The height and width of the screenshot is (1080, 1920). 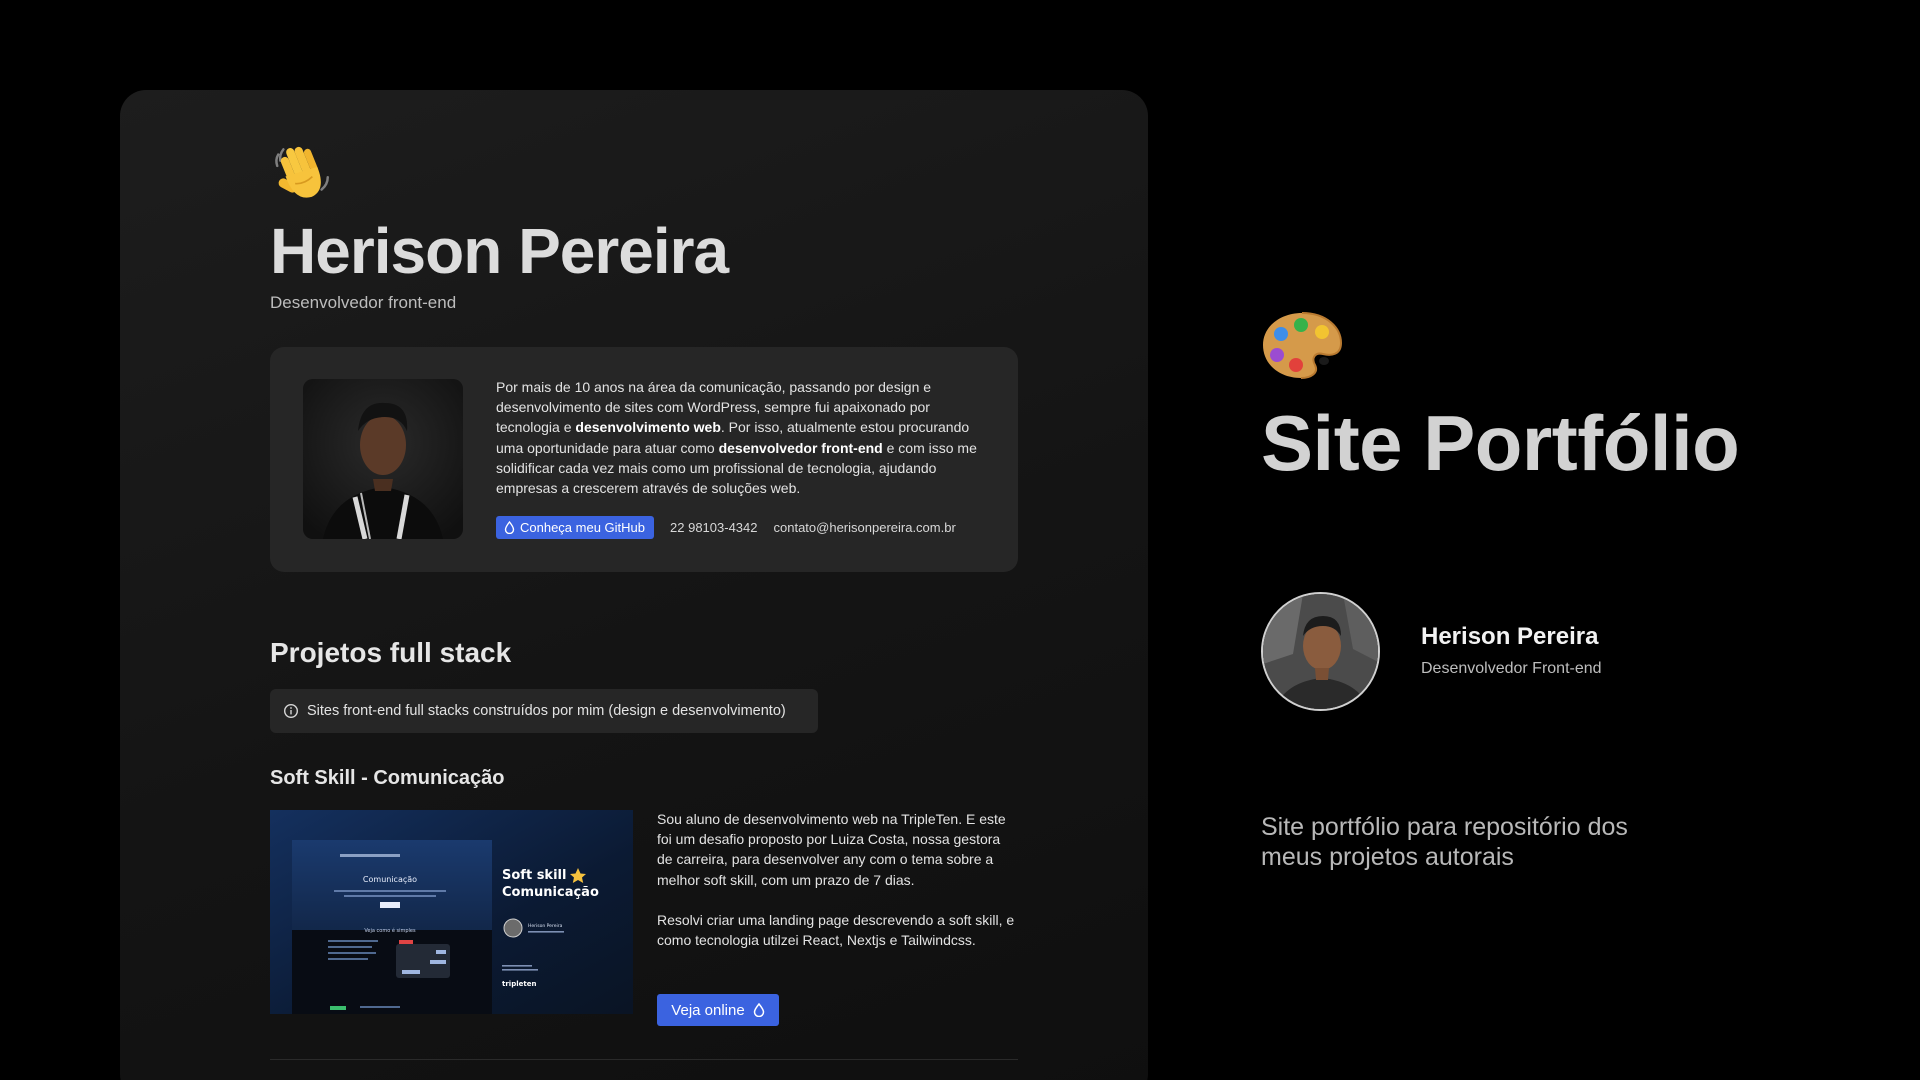 I want to click on projects-section-title: Projetos full stack, so click(x=391, y=652).